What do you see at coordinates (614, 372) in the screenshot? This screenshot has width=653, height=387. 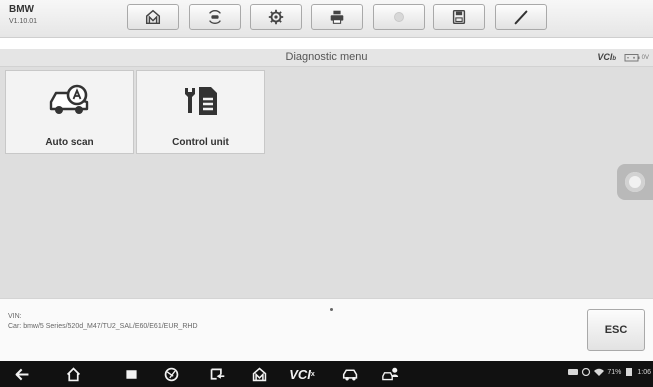 I see `battery-percent: 71%` at bounding box center [614, 372].